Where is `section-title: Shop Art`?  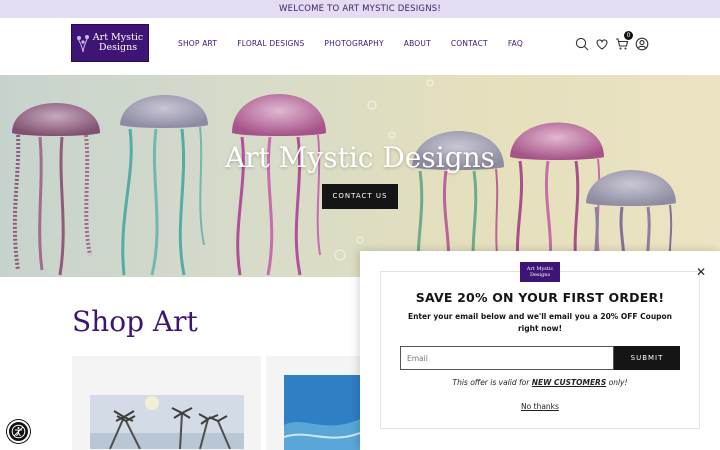 section-title: Shop Art is located at coordinates (135, 321).